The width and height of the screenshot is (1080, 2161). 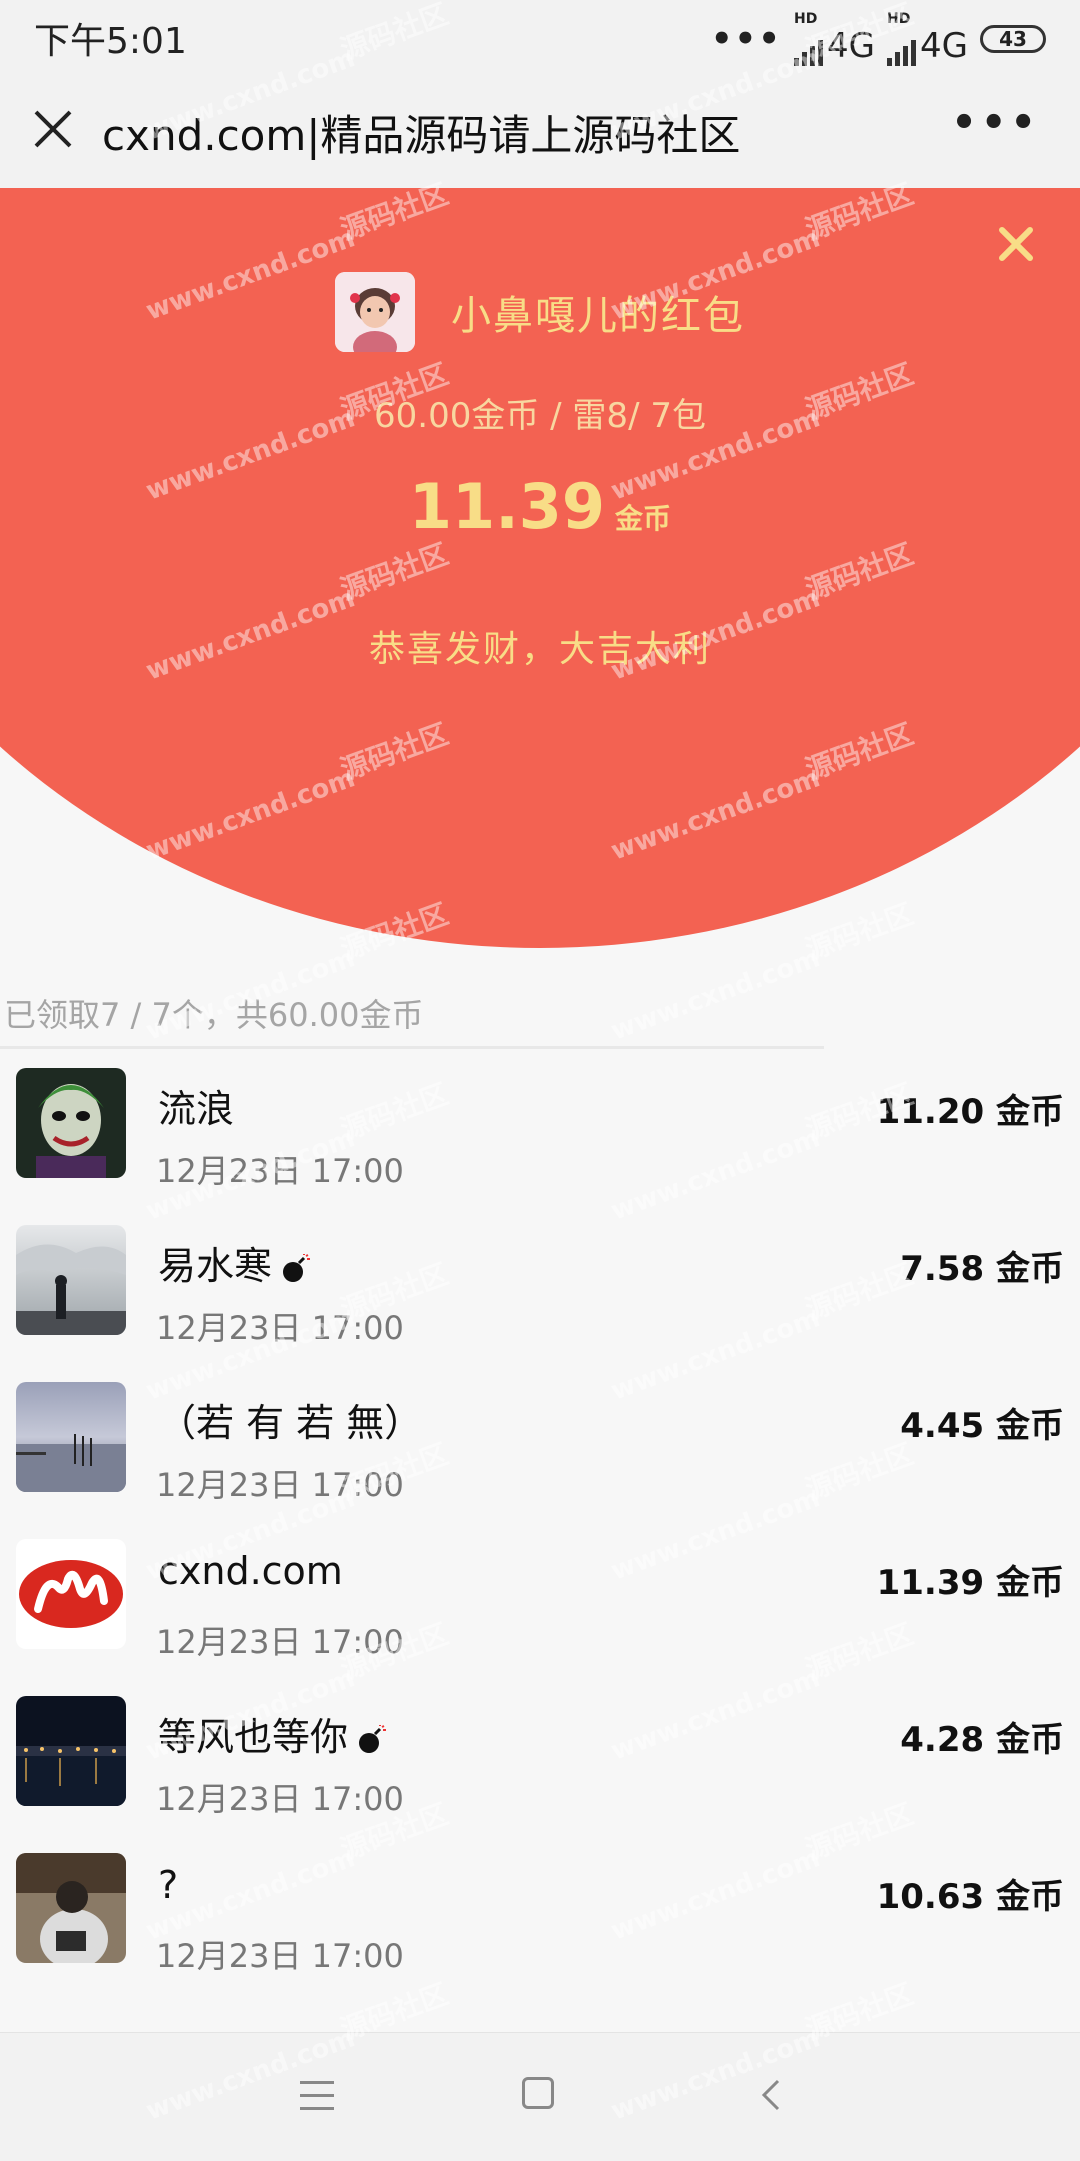 I want to click on packet-info: 60.00金币 / 雷8/ 7包, so click(x=540, y=416).